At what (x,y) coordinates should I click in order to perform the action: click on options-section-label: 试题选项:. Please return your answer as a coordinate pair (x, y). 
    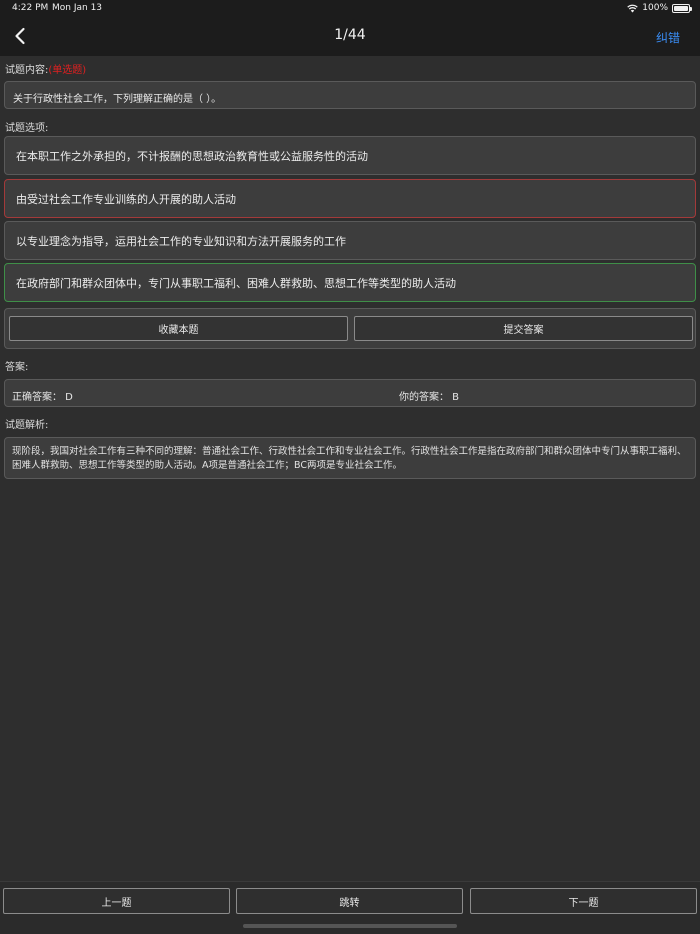
    Looking at the image, I should click on (27, 128).